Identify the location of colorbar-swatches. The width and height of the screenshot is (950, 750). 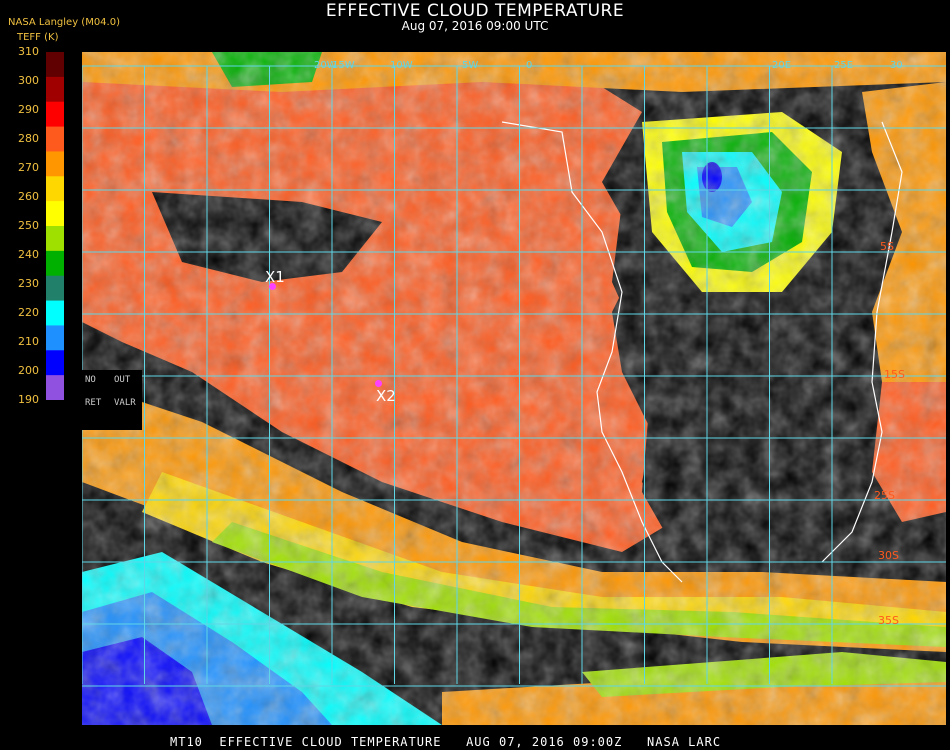
(55, 226).